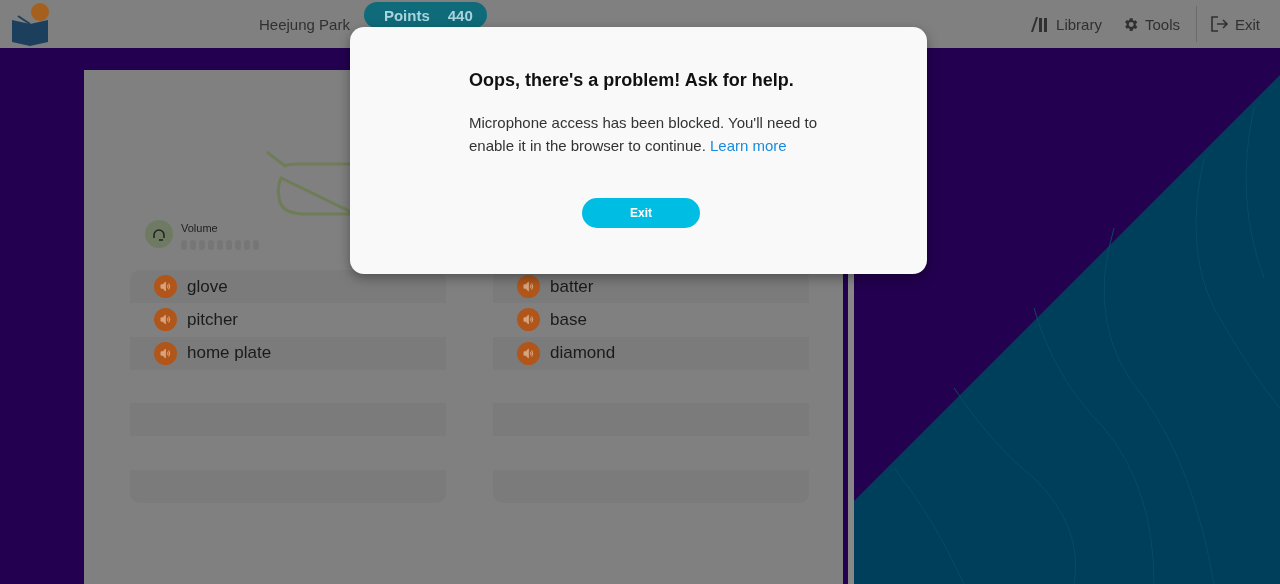 Image resolution: width=1280 pixels, height=584 pixels. What do you see at coordinates (644, 134) in the screenshot?
I see `dialog-message: Microphone access has been blocked. You'll need to enable it in the browser to continue. Learn more` at bounding box center [644, 134].